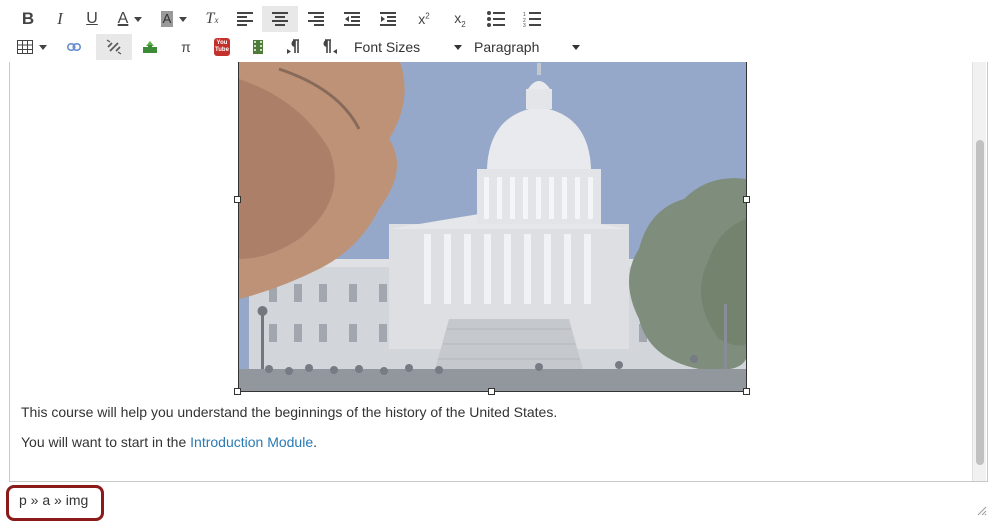  I want to click on scrollbar-thumb, so click(980, 302).